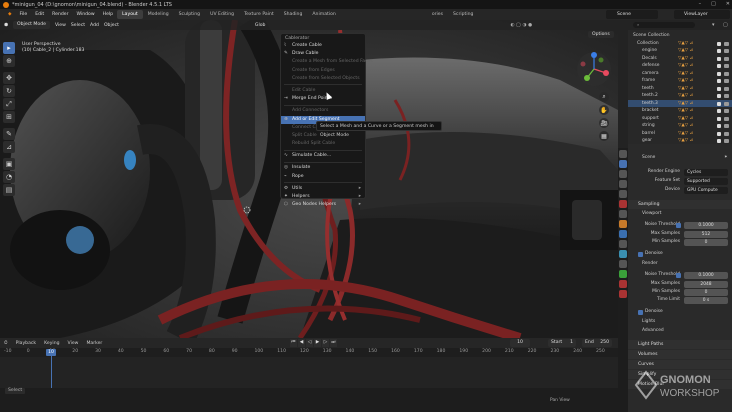  Describe the element at coordinates (623, 204) in the screenshot. I see `world-tab-icon` at that location.